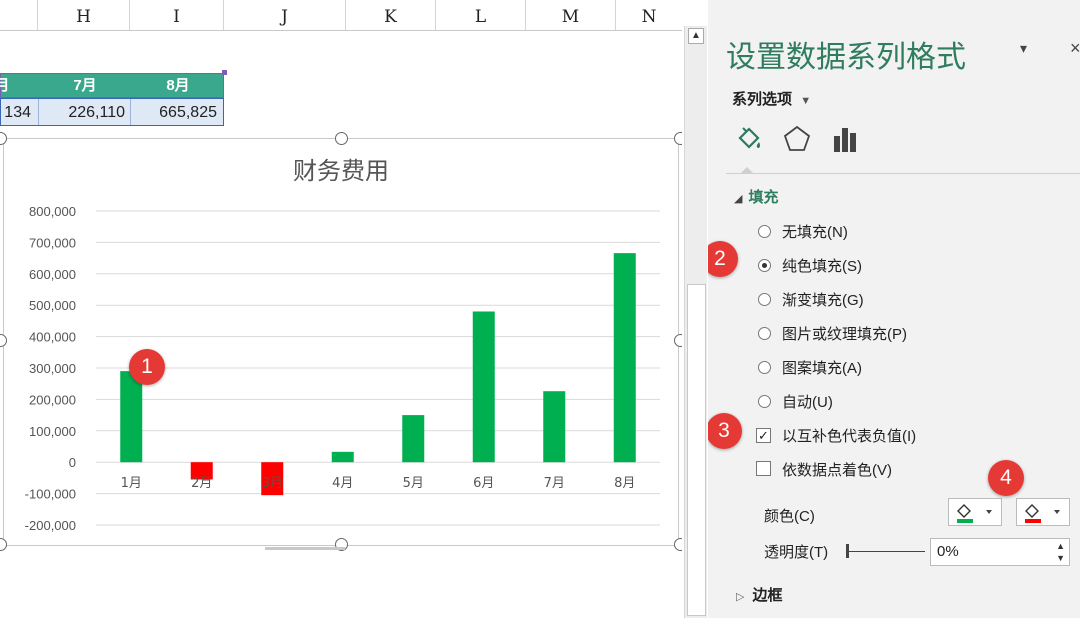  Describe the element at coordinates (50, 494) in the screenshot. I see `y-tick-label: -100,000` at that location.